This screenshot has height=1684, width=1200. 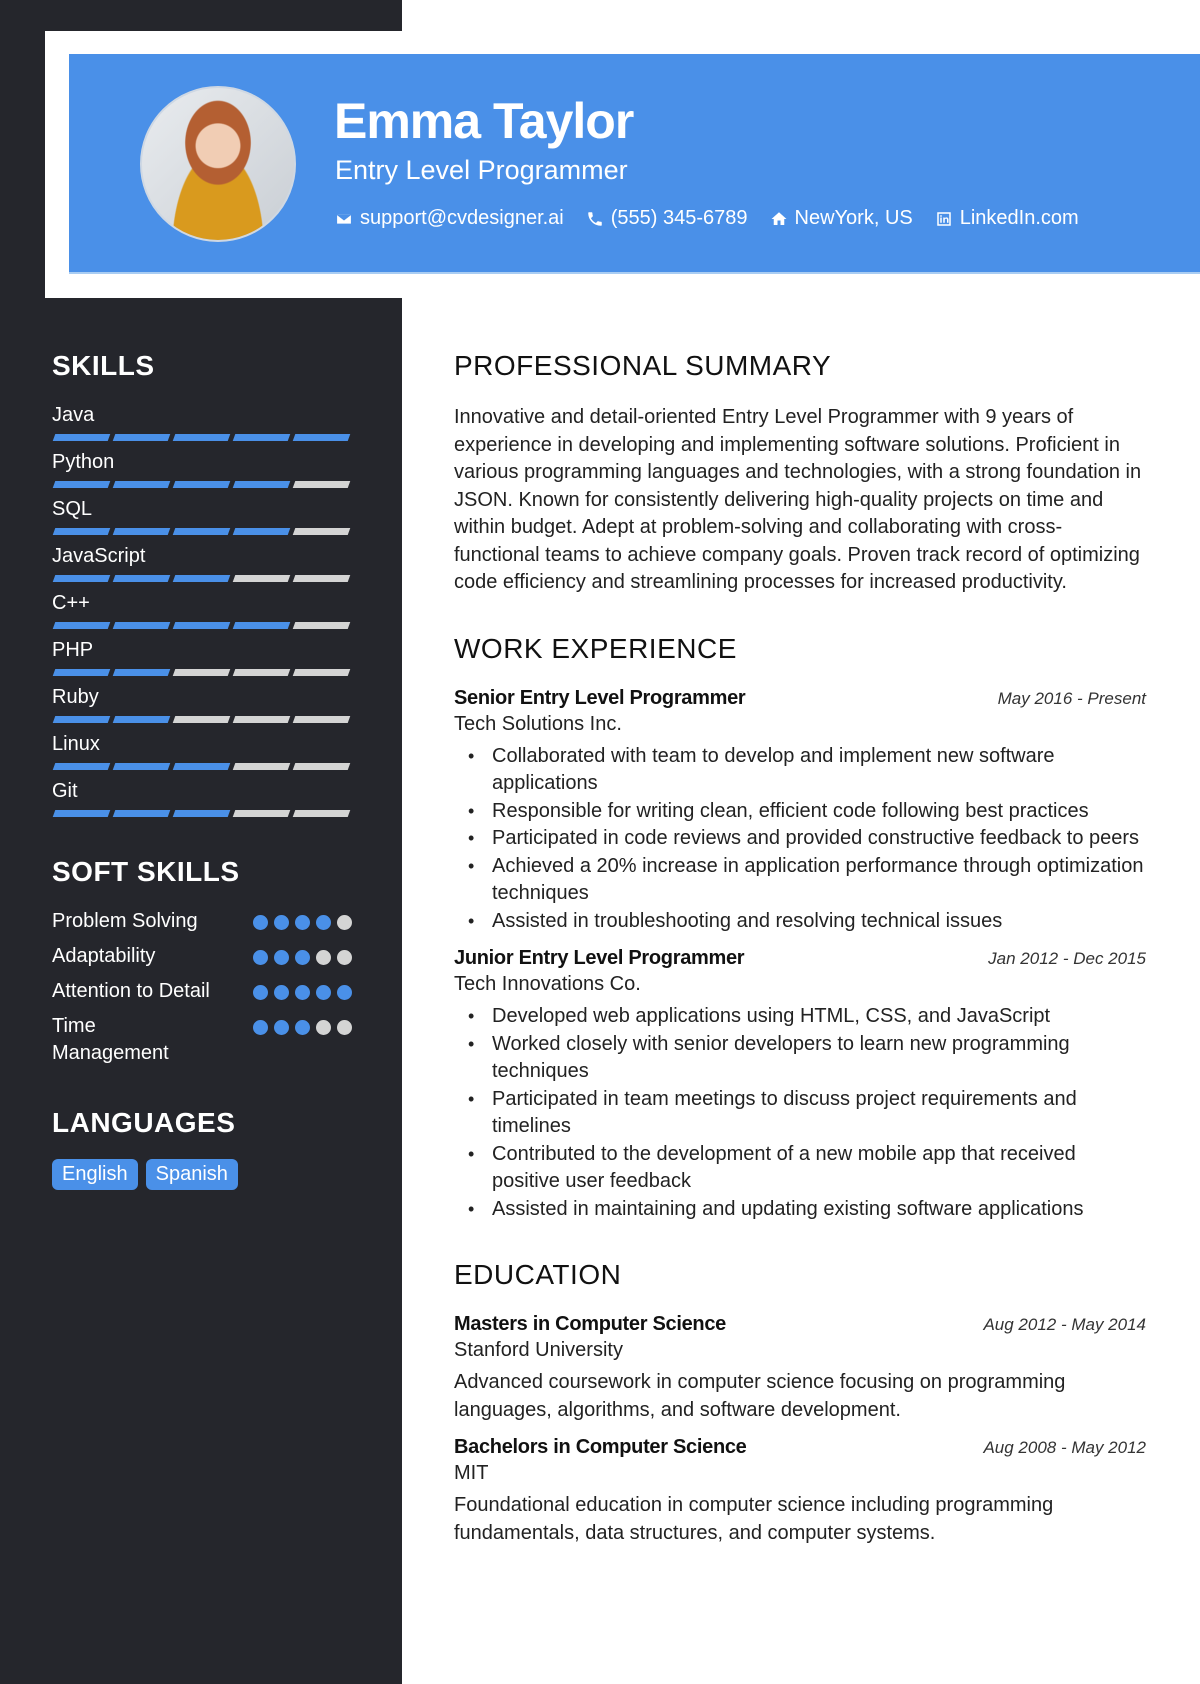 What do you see at coordinates (202, 610) in the screenshot?
I see `skill-item: C++` at bounding box center [202, 610].